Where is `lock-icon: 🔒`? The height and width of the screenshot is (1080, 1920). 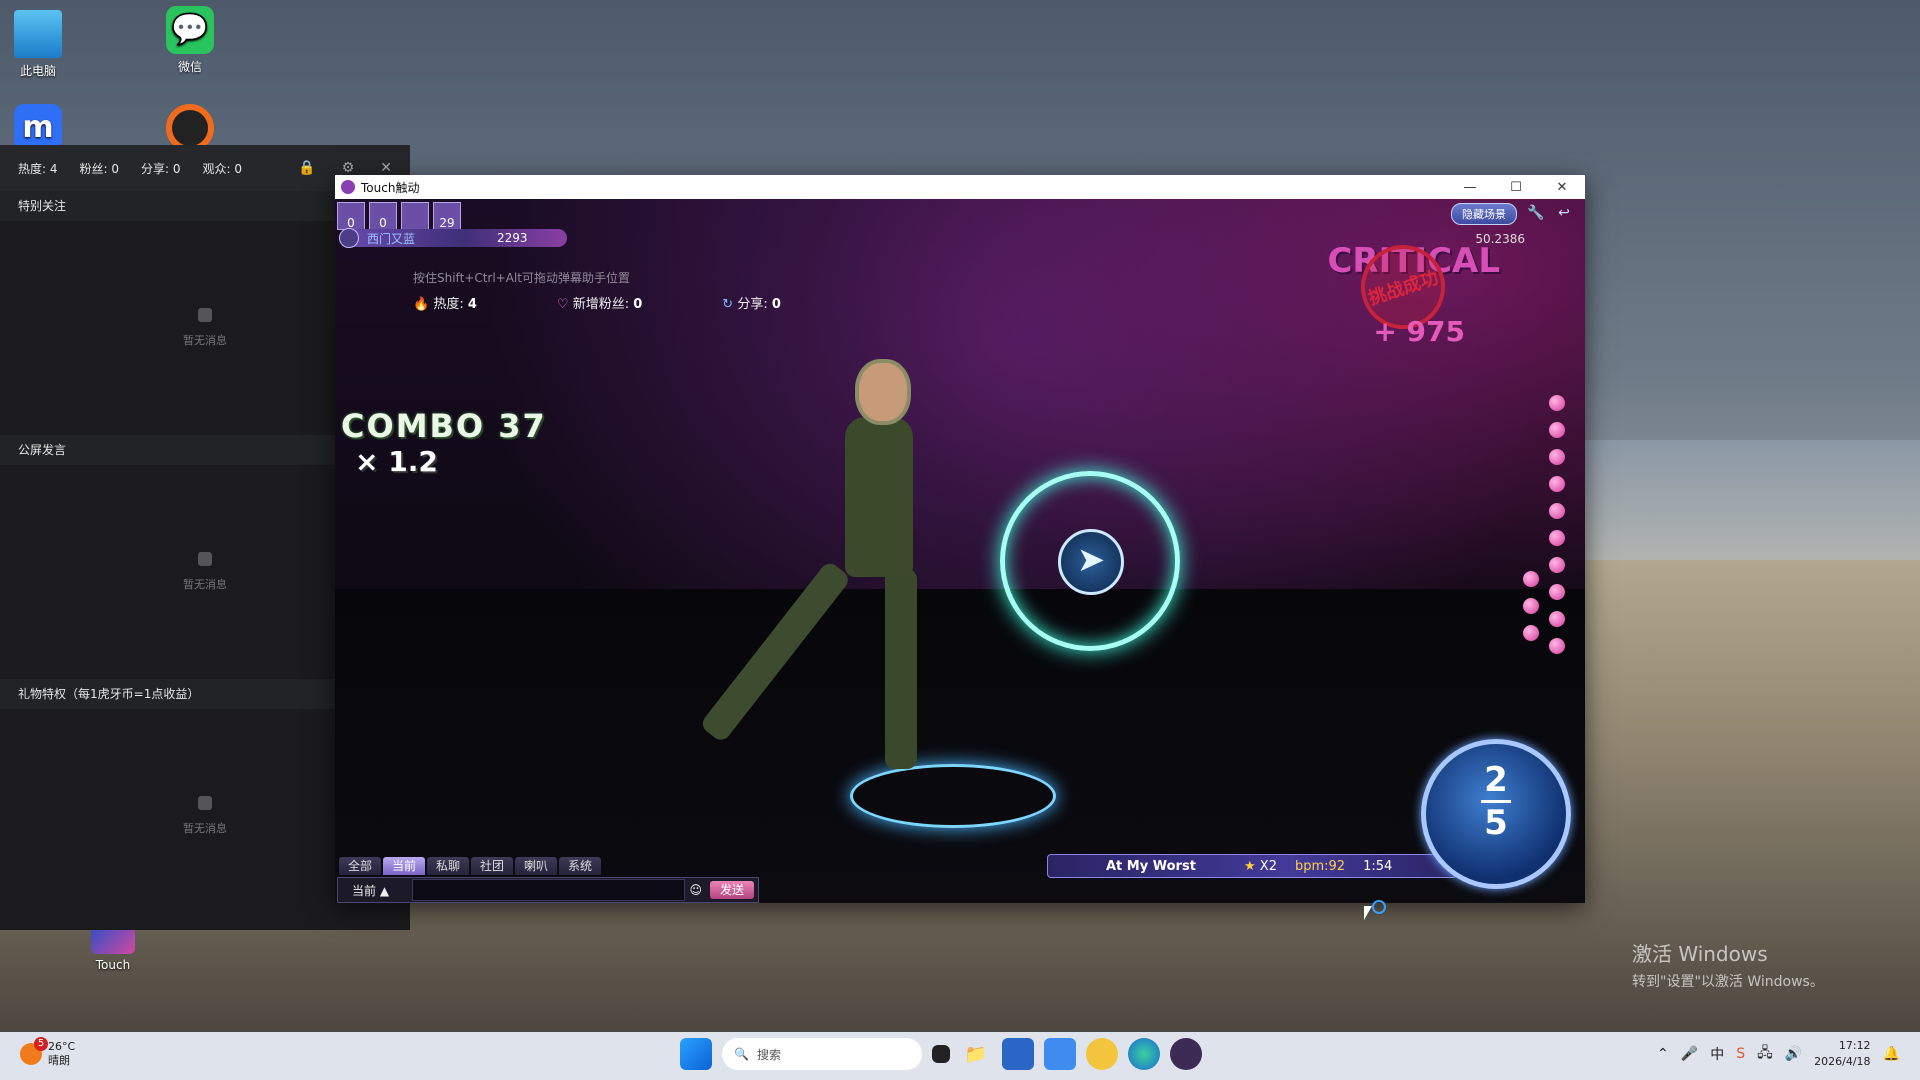 lock-icon: 🔒 is located at coordinates (306, 168).